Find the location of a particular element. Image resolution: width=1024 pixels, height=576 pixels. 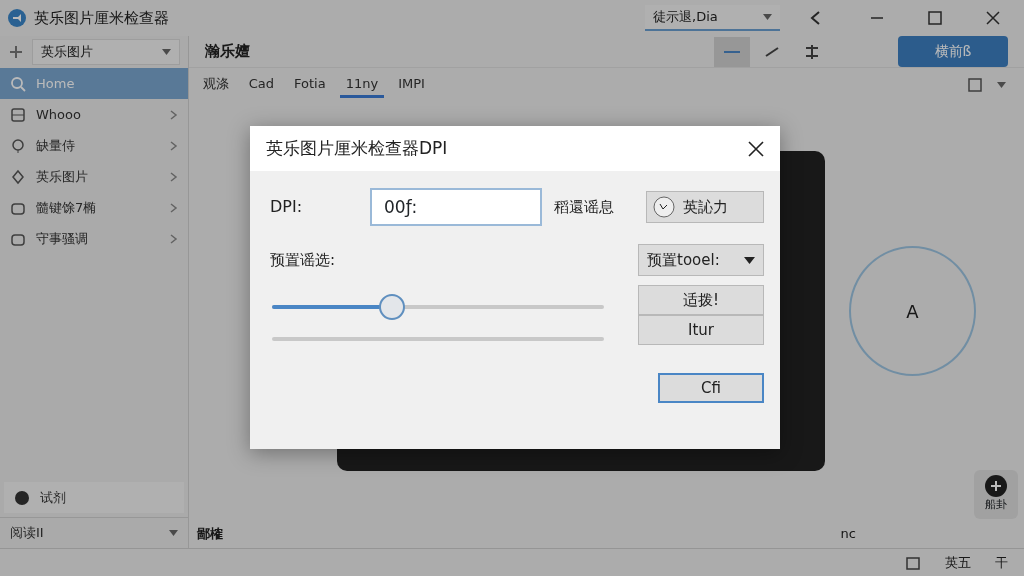

chat-icon is located at coordinates (22, 497).